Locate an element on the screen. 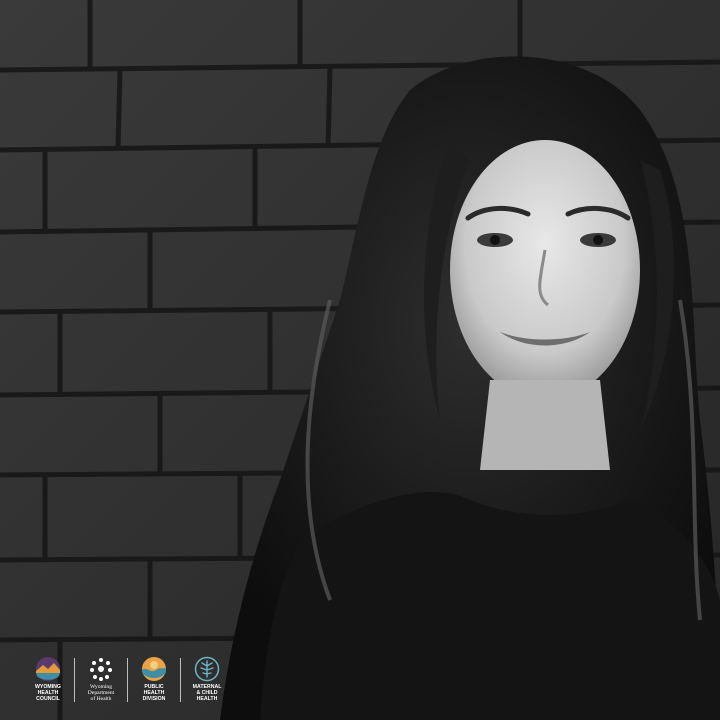  landscape-circle-icon is located at coordinates (48, 669).